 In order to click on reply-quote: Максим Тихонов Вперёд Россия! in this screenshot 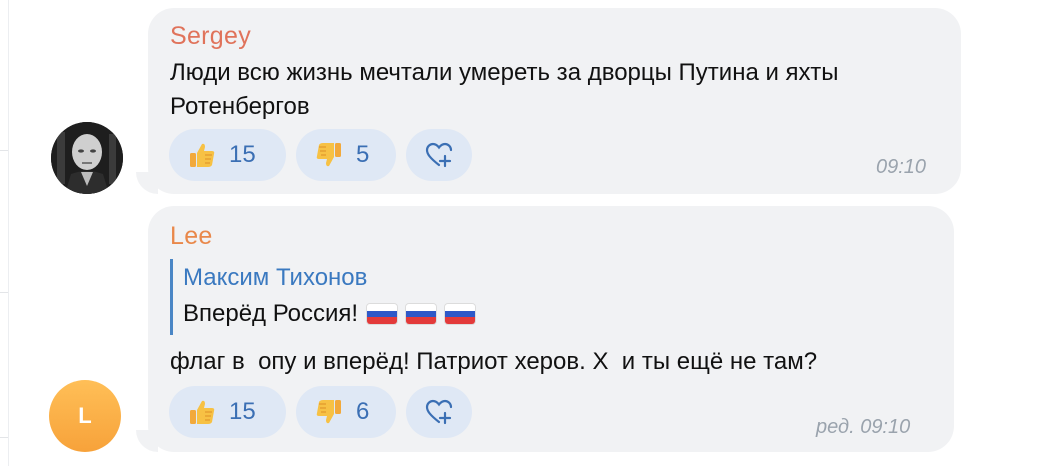, I will do `click(323, 297)`.